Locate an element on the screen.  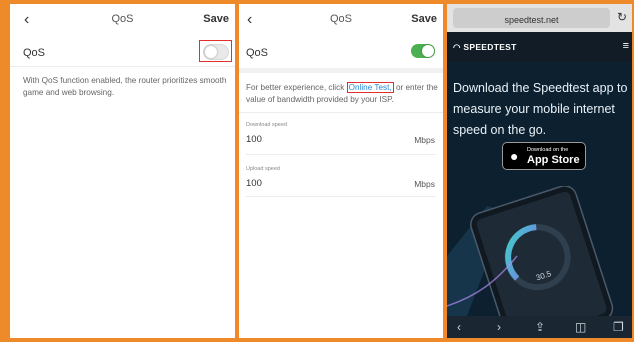
download-speed-input: 100 is located at coordinates (254, 139).